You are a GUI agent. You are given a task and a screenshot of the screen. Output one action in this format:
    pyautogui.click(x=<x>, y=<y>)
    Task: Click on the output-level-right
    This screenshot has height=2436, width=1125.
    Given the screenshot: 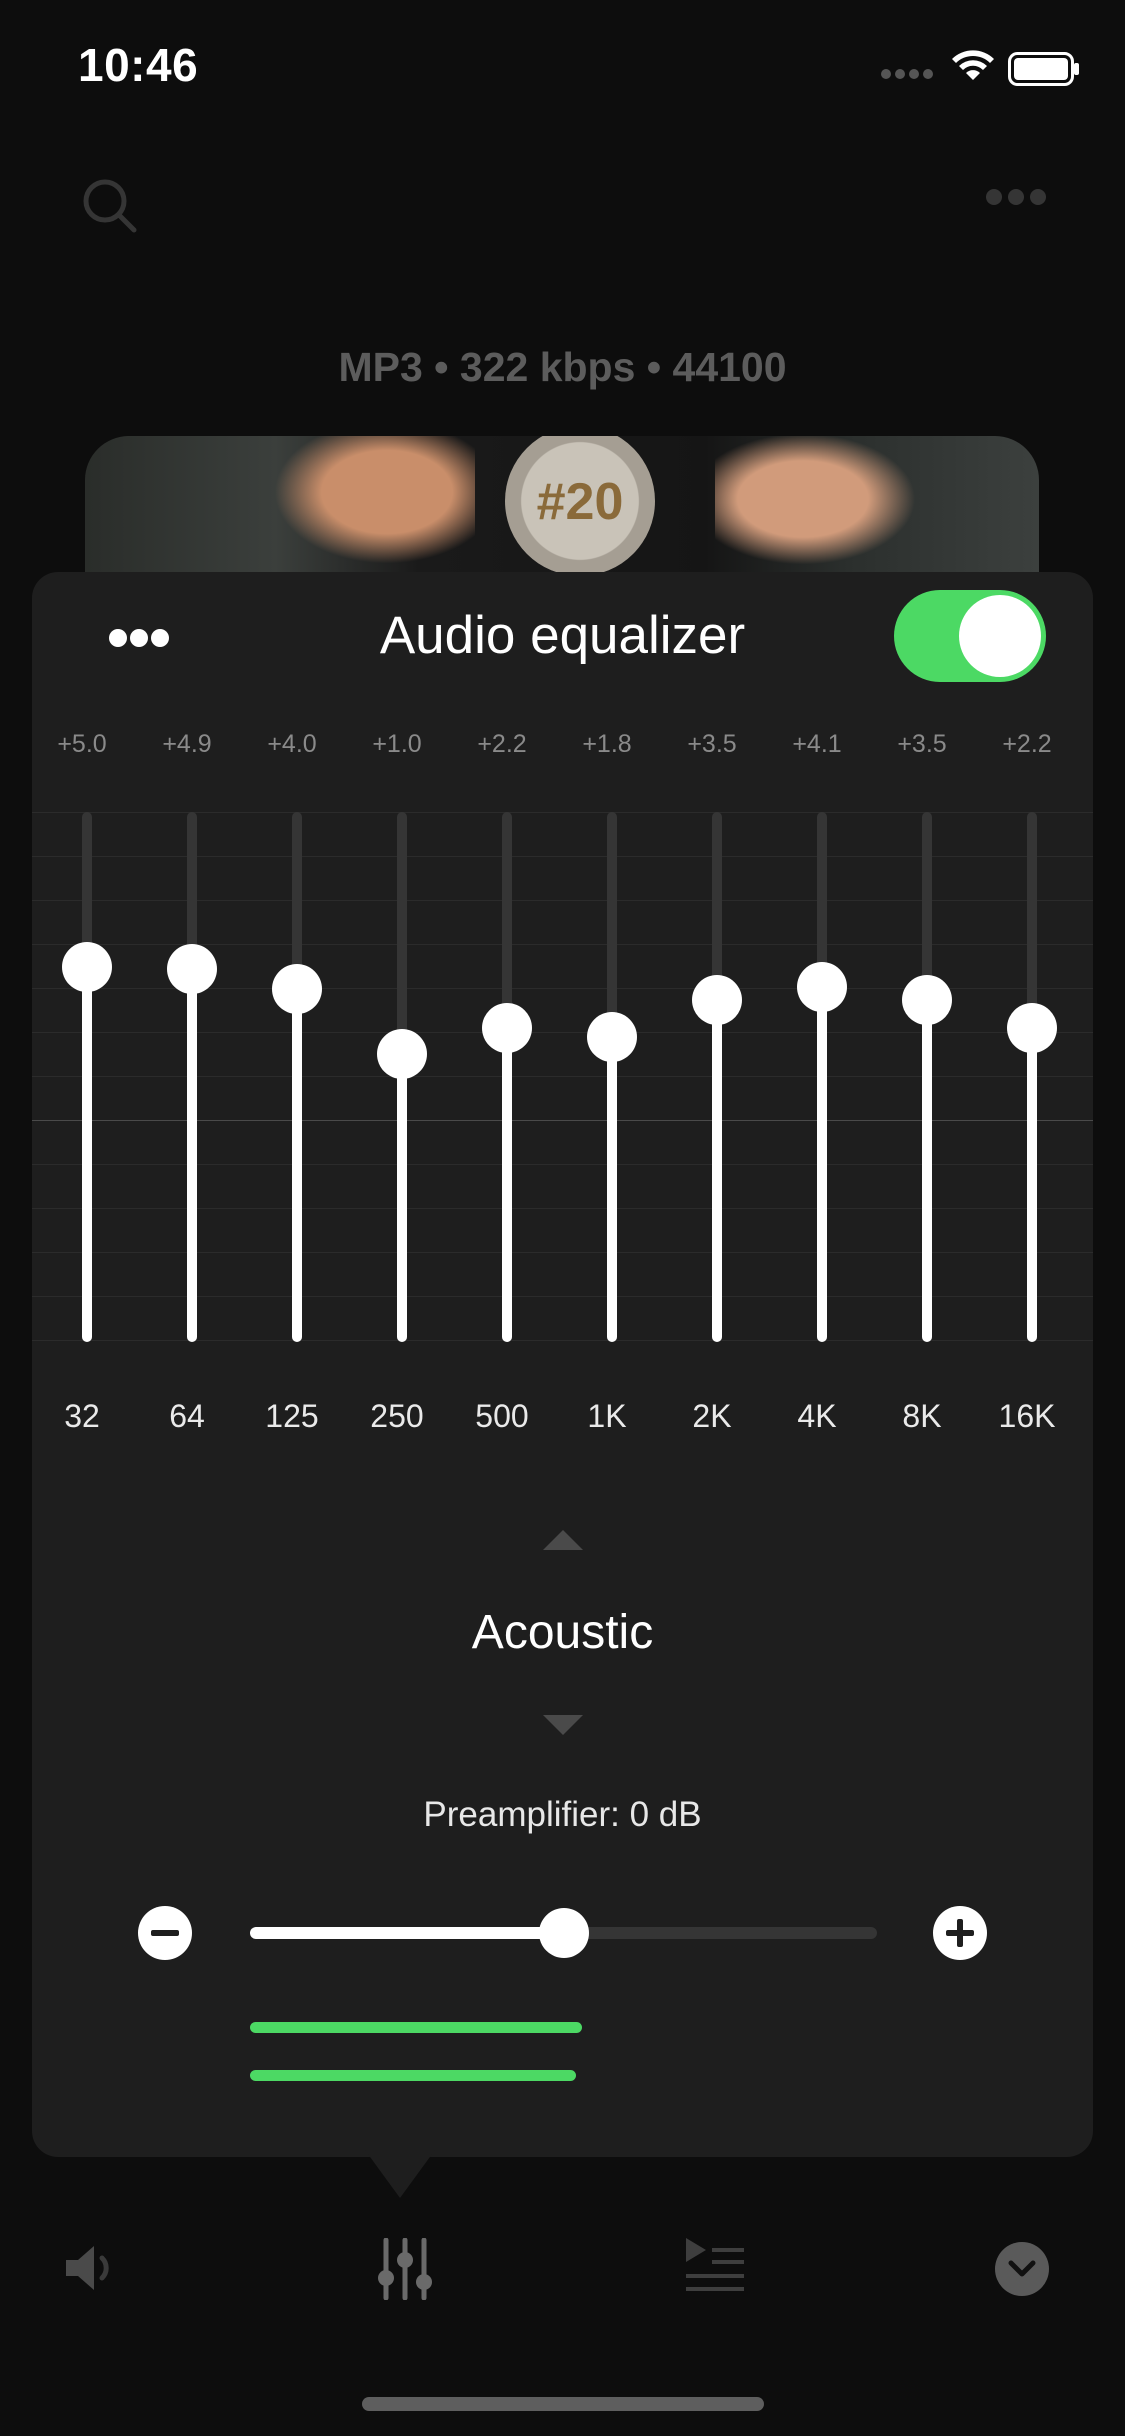 What is the action you would take?
    pyautogui.click(x=413, y=2075)
    